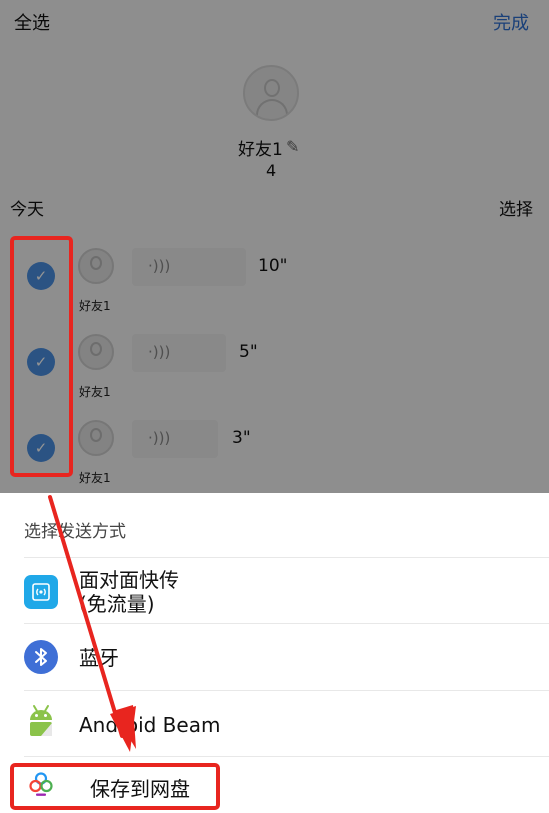  What do you see at coordinates (260, 150) in the screenshot?
I see `friend-name: 好友1` at bounding box center [260, 150].